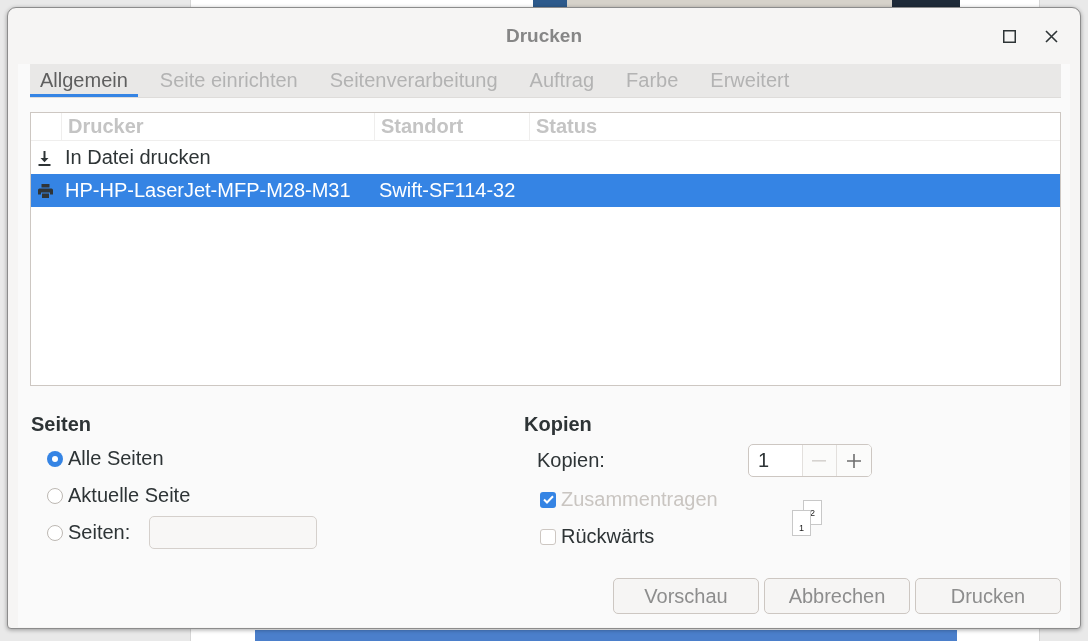 The image size is (1088, 641). Describe the element at coordinates (545, 190) in the screenshot. I see `printer-row: HP-HP-LaserJet-MFP-M28-M31 Swift-SF114-32` at that location.